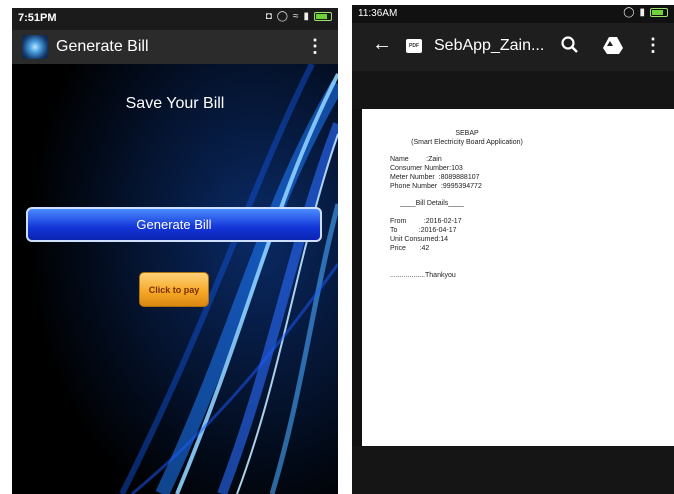  I want to click on price-line: Price :42, so click(410, 248).